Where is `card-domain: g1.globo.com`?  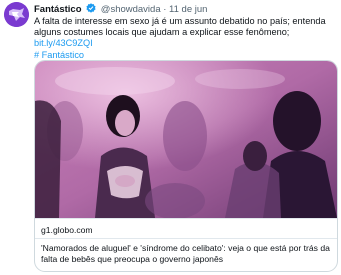 card-domain: g1.globo.com is located at coordinates (67, 230).